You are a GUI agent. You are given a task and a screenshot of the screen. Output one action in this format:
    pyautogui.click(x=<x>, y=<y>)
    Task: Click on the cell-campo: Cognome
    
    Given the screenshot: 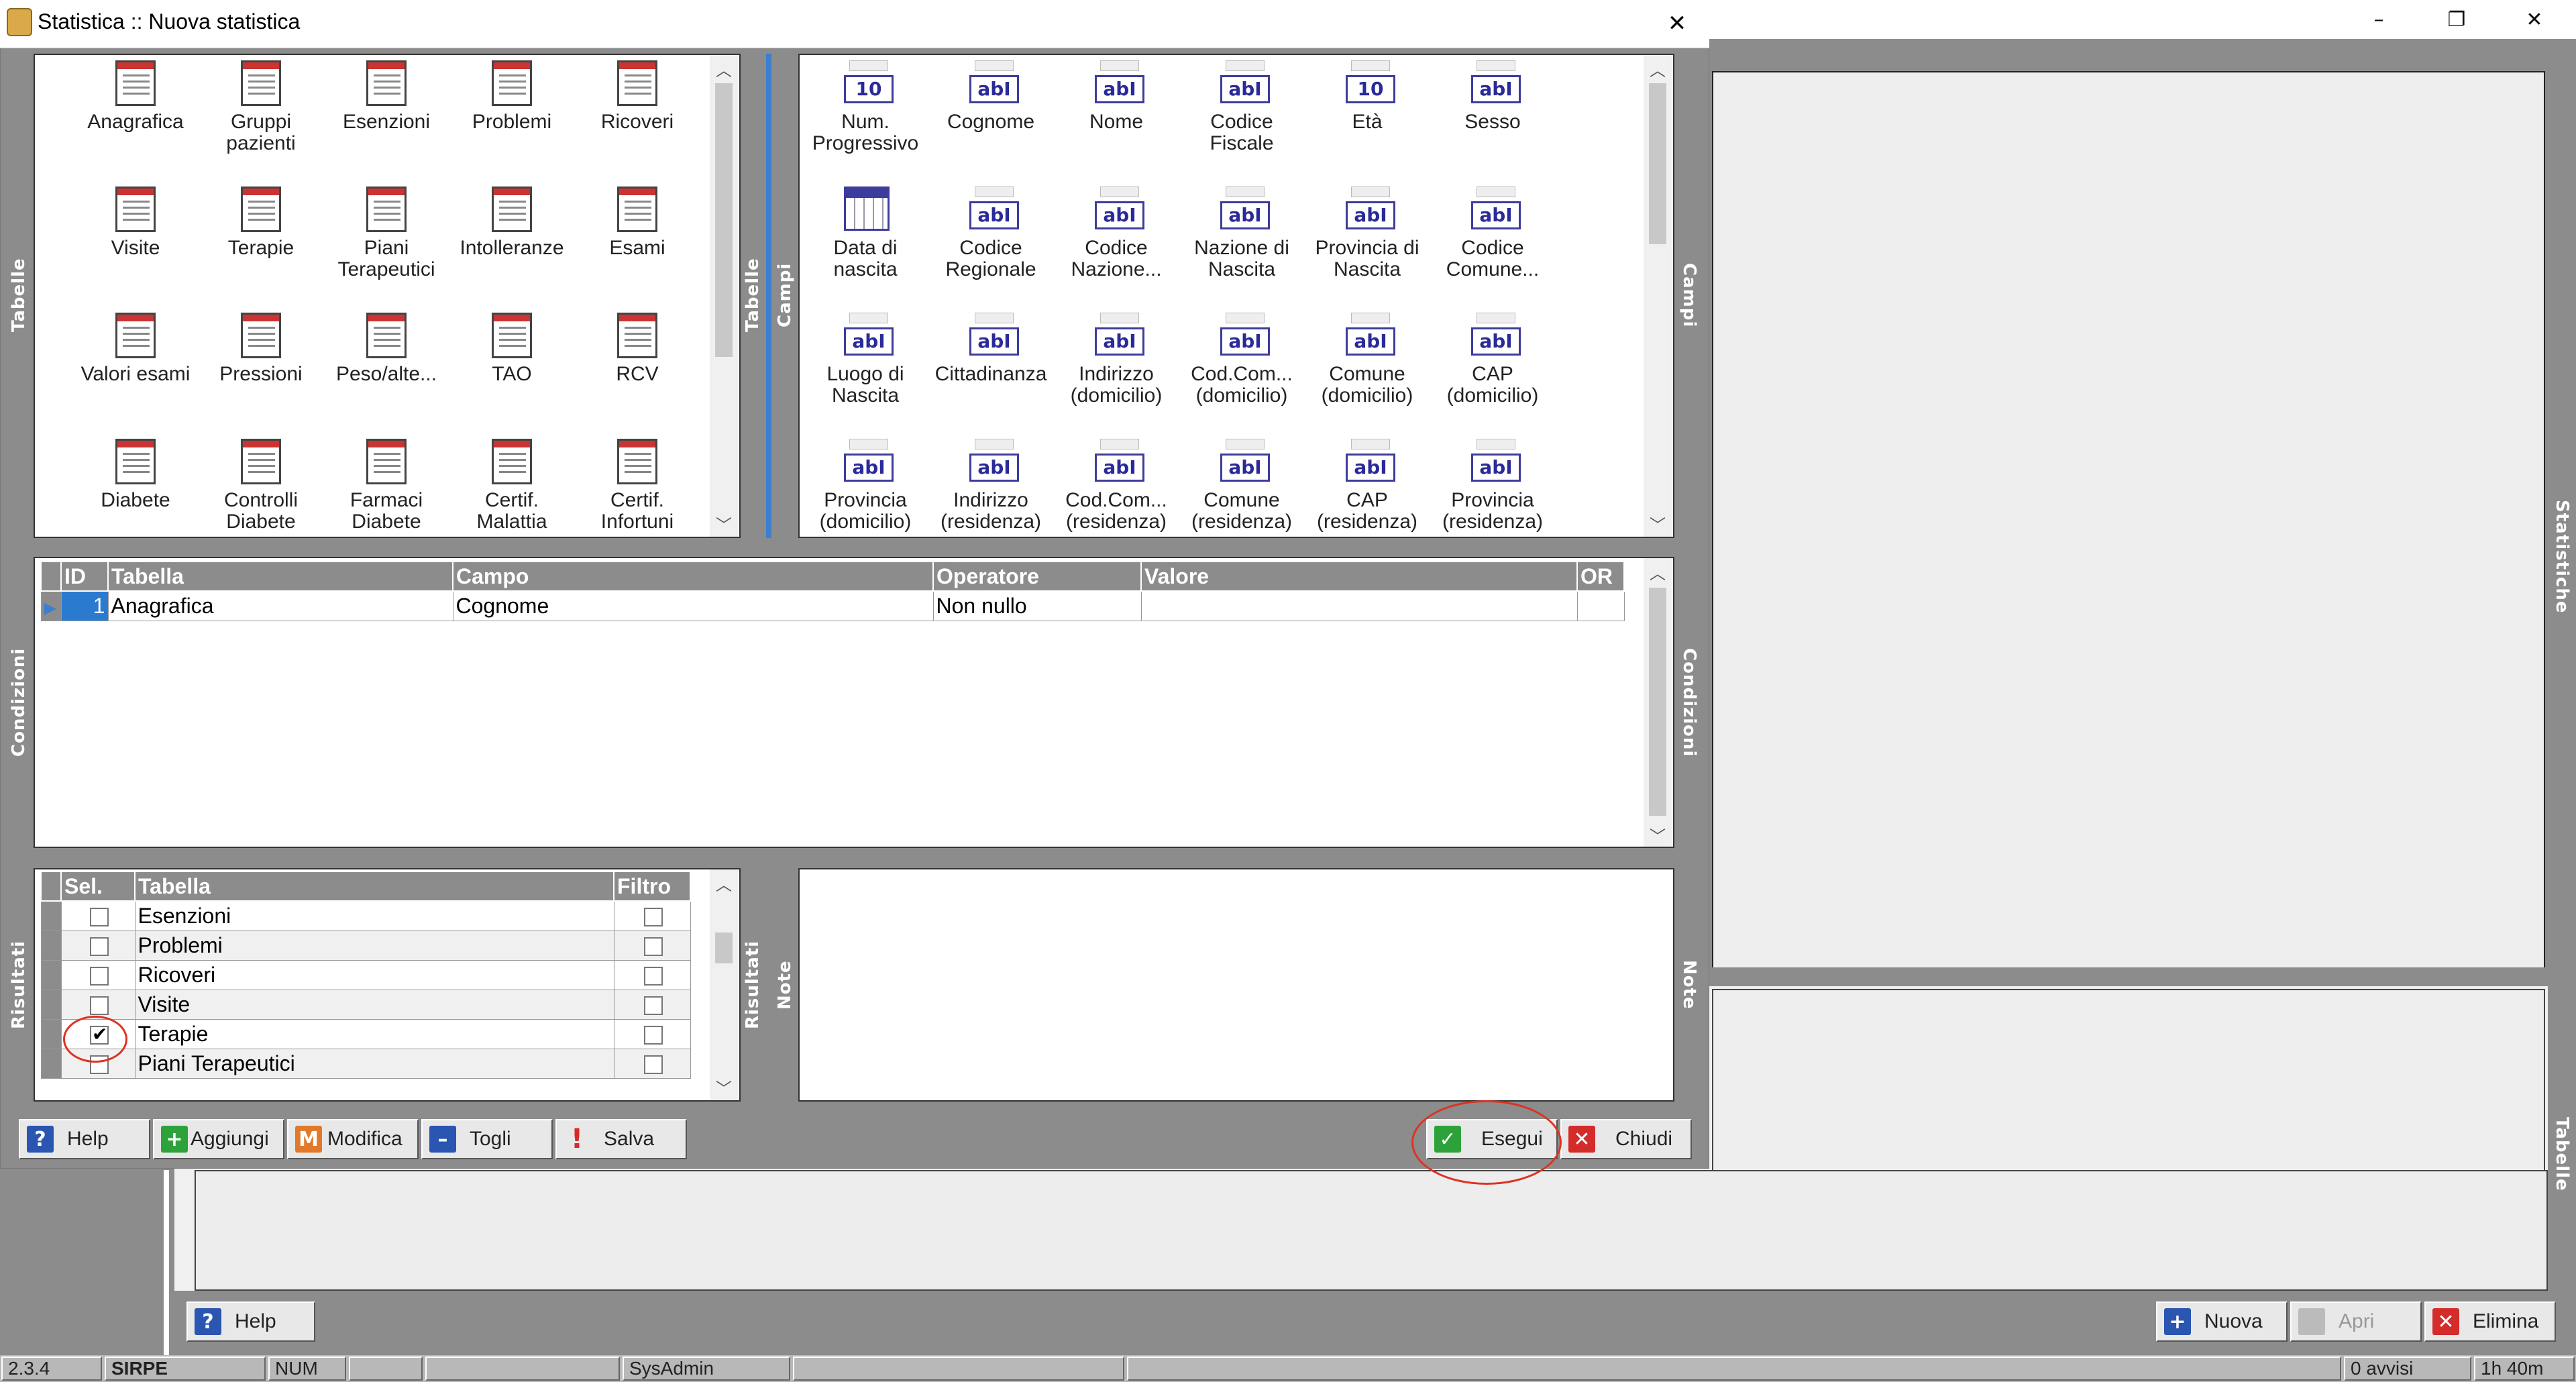 What is the action you would take?
    pyautogui.click(x=693, y=605)
    